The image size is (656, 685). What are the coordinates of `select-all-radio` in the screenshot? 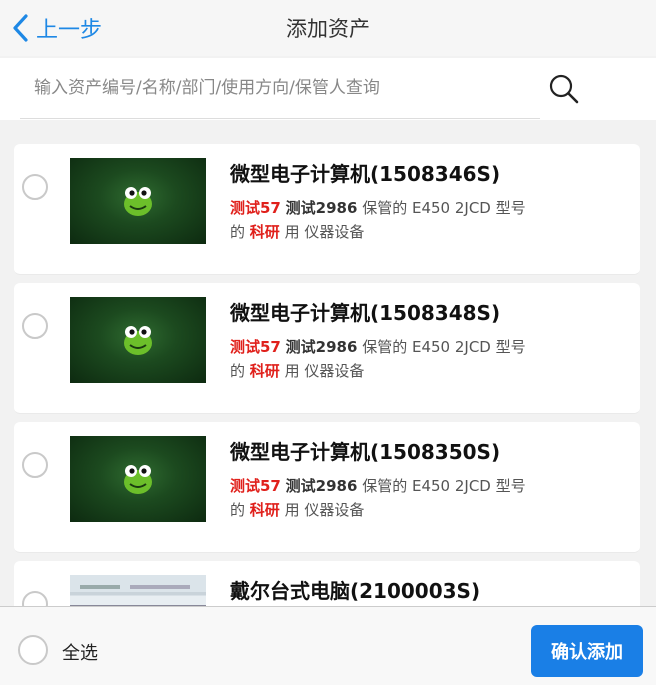 It's located at (33, 650).